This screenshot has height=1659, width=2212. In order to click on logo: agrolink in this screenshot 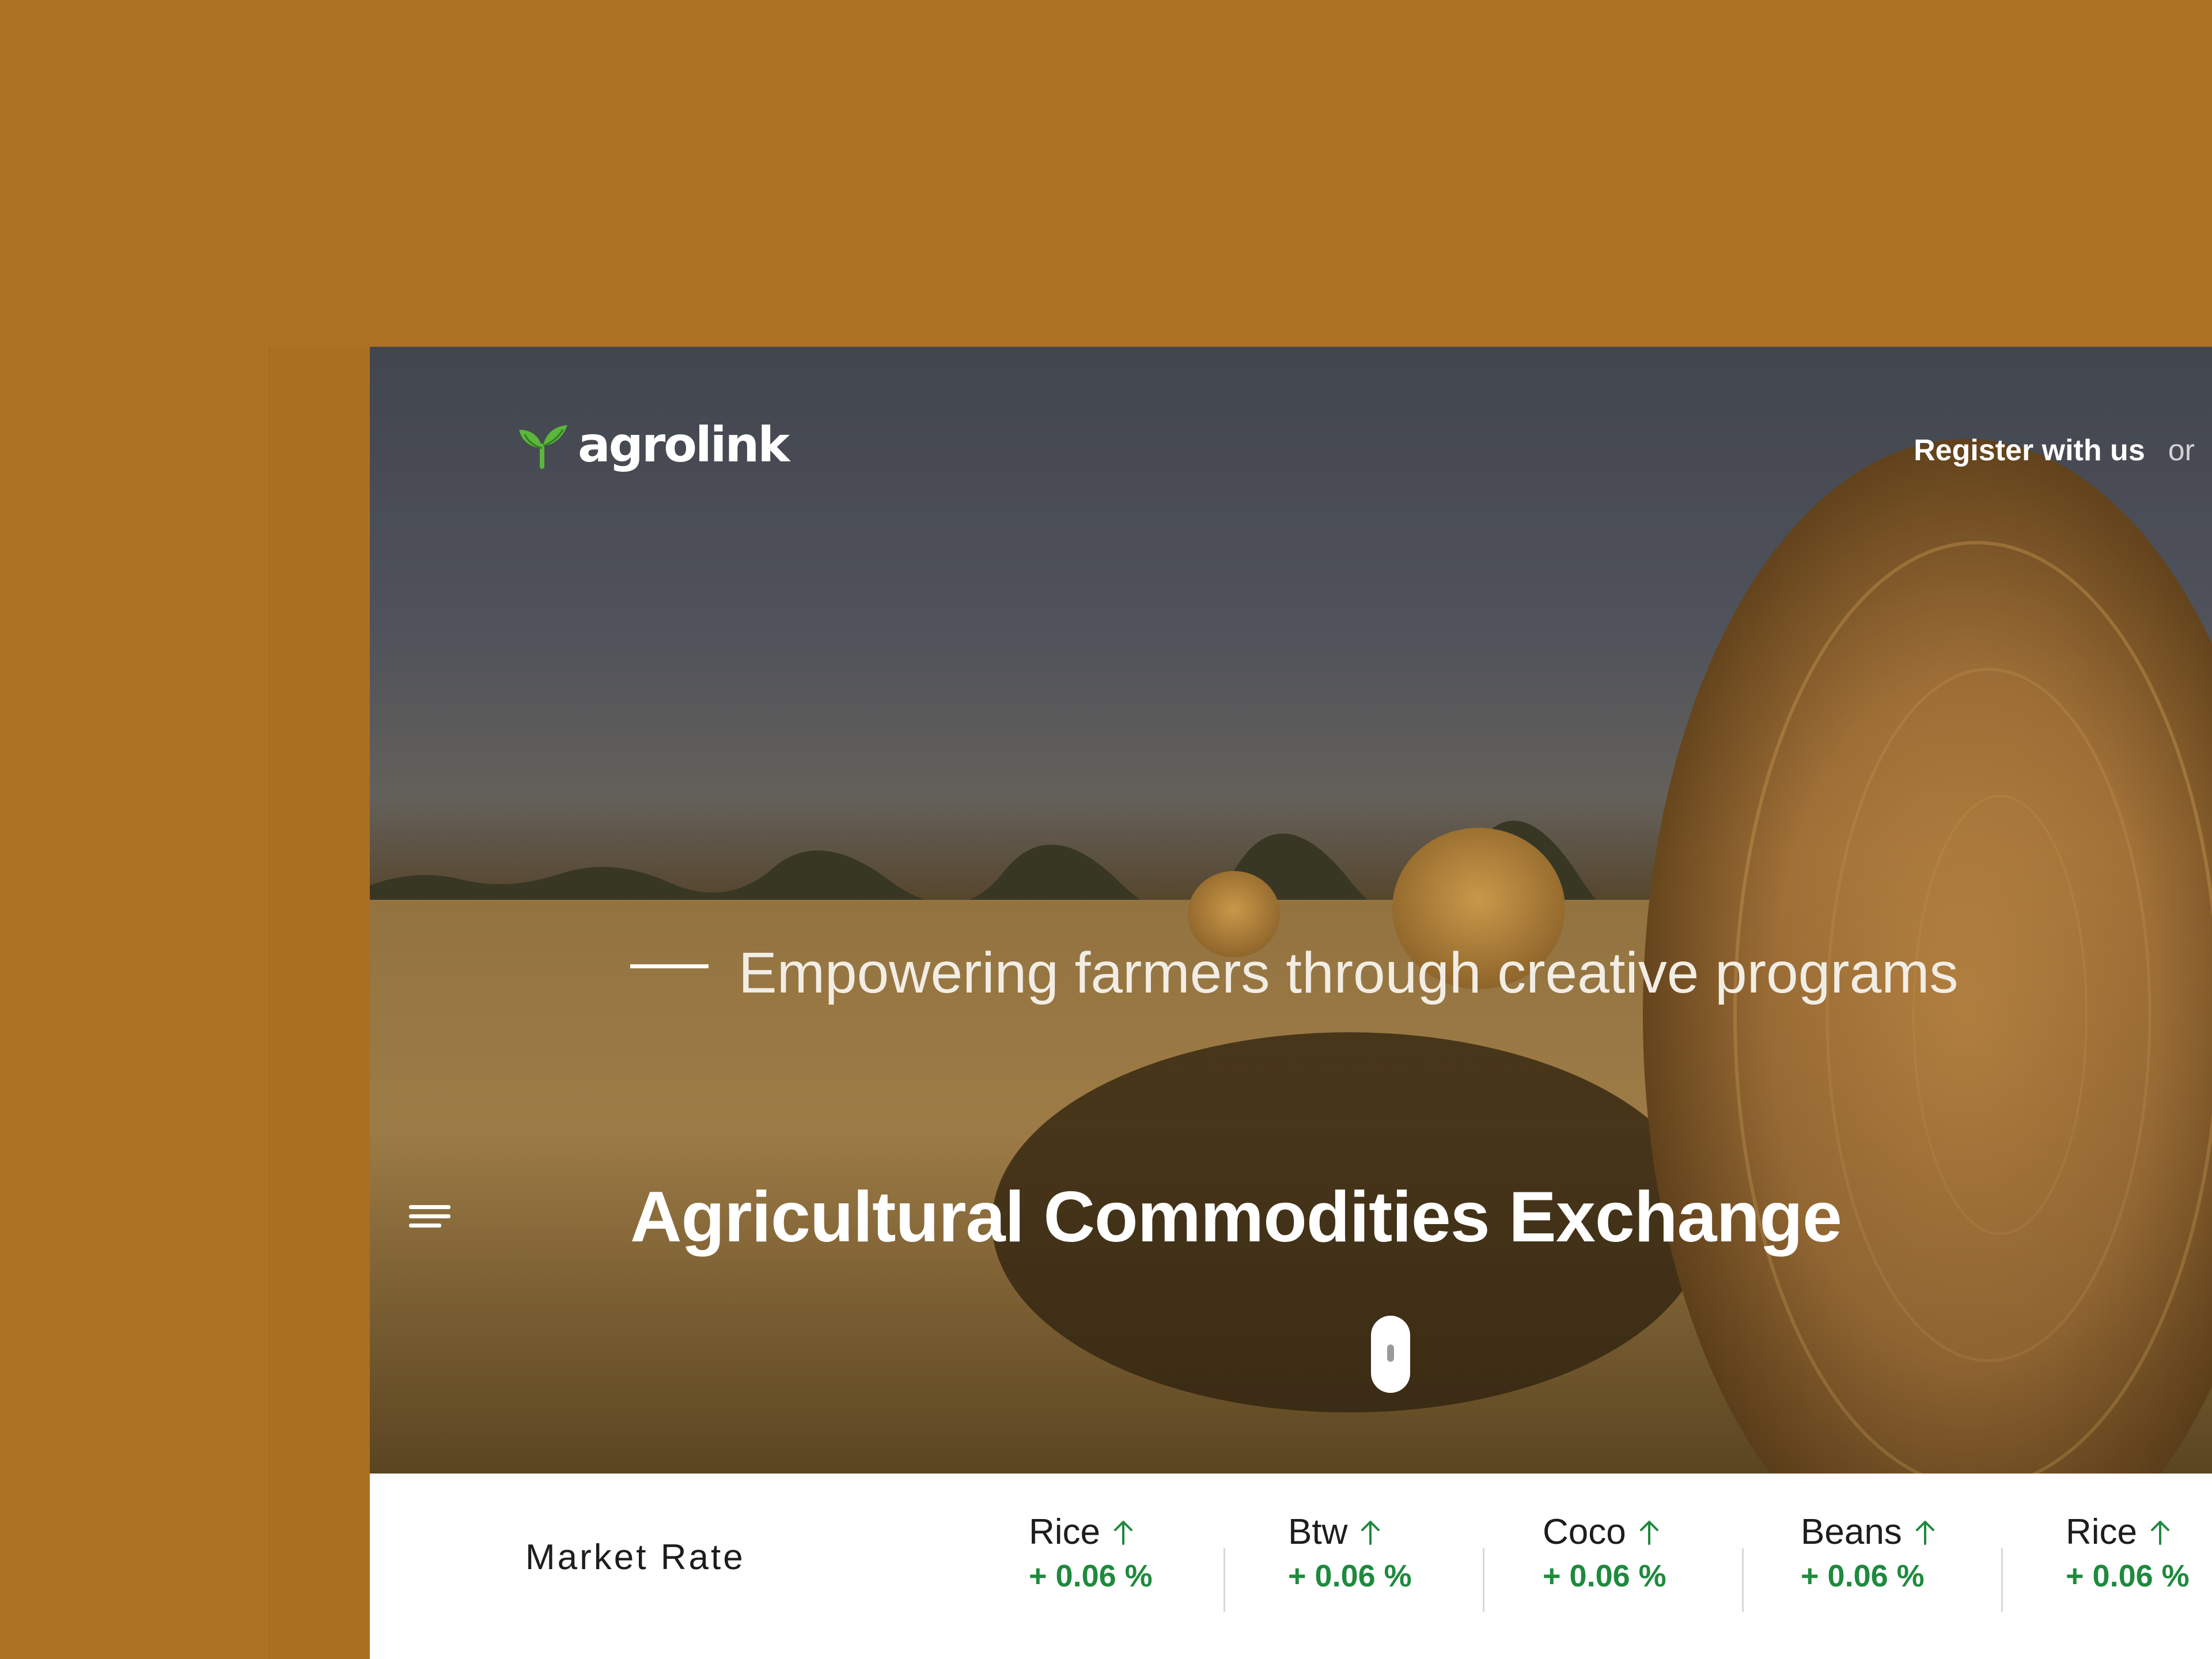, I will do `click(653, 445)`.